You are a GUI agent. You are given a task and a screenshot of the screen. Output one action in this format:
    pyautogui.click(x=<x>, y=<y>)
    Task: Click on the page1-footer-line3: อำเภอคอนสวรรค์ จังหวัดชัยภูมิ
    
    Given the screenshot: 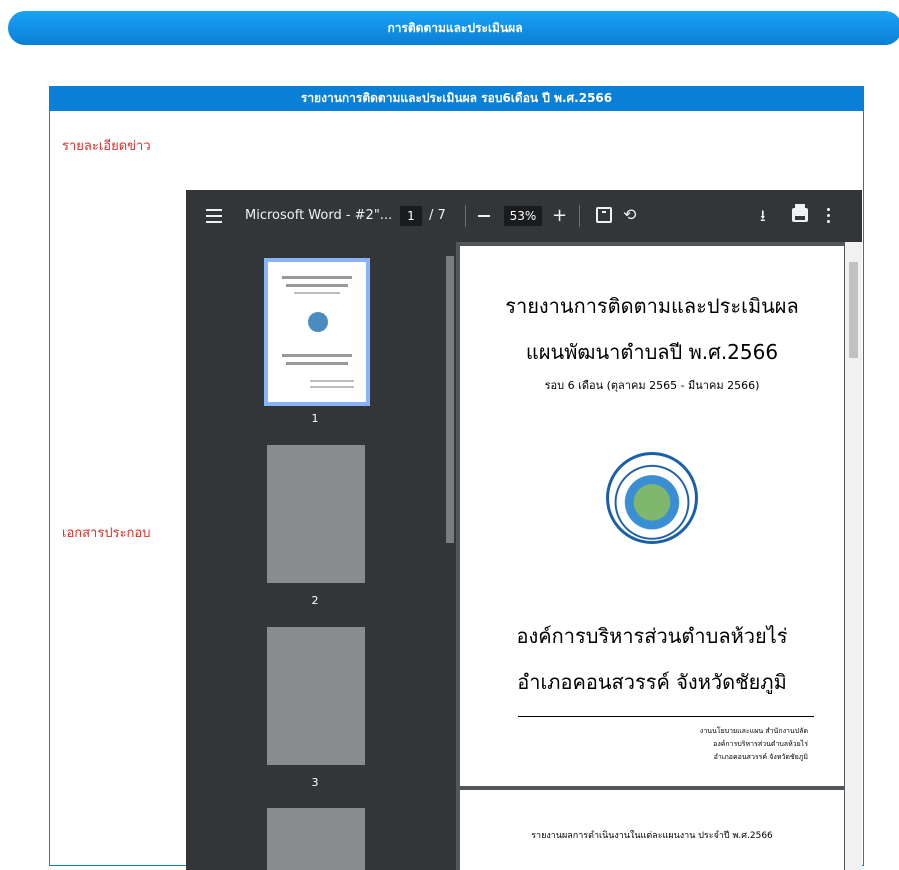 What is the action you would take?
    pyautogui.click(x=760, y=757)
    